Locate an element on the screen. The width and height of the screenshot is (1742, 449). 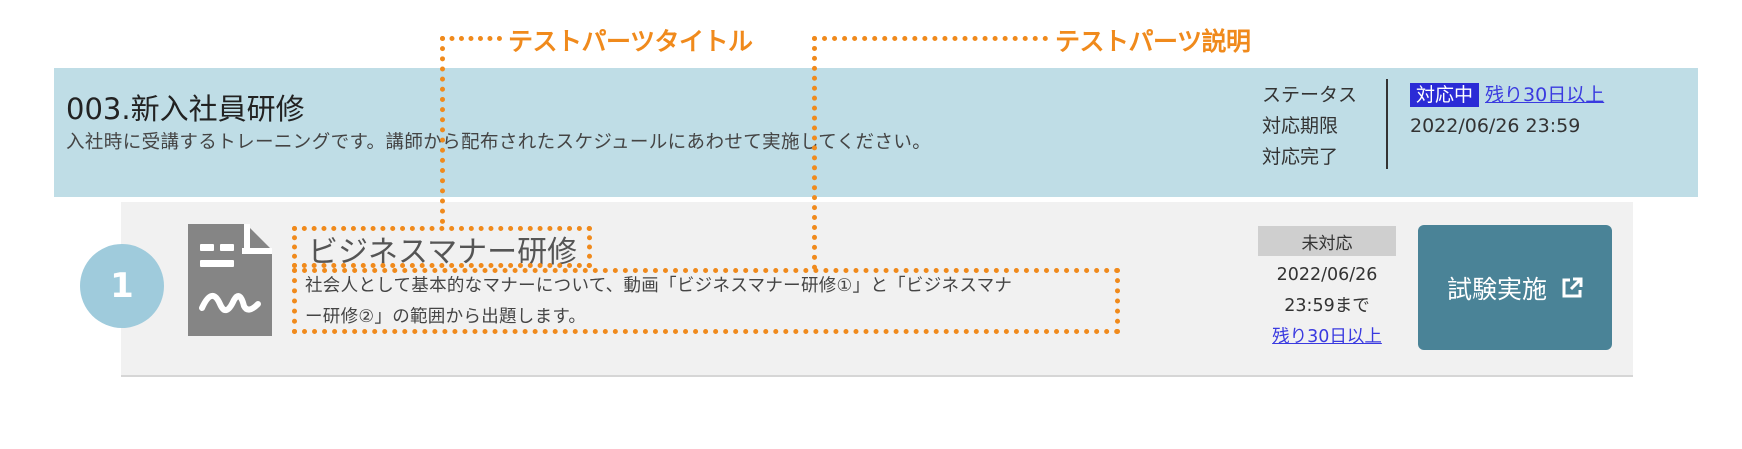
start-exam-button: 試験実施 is located at coordinates (1515, 287).